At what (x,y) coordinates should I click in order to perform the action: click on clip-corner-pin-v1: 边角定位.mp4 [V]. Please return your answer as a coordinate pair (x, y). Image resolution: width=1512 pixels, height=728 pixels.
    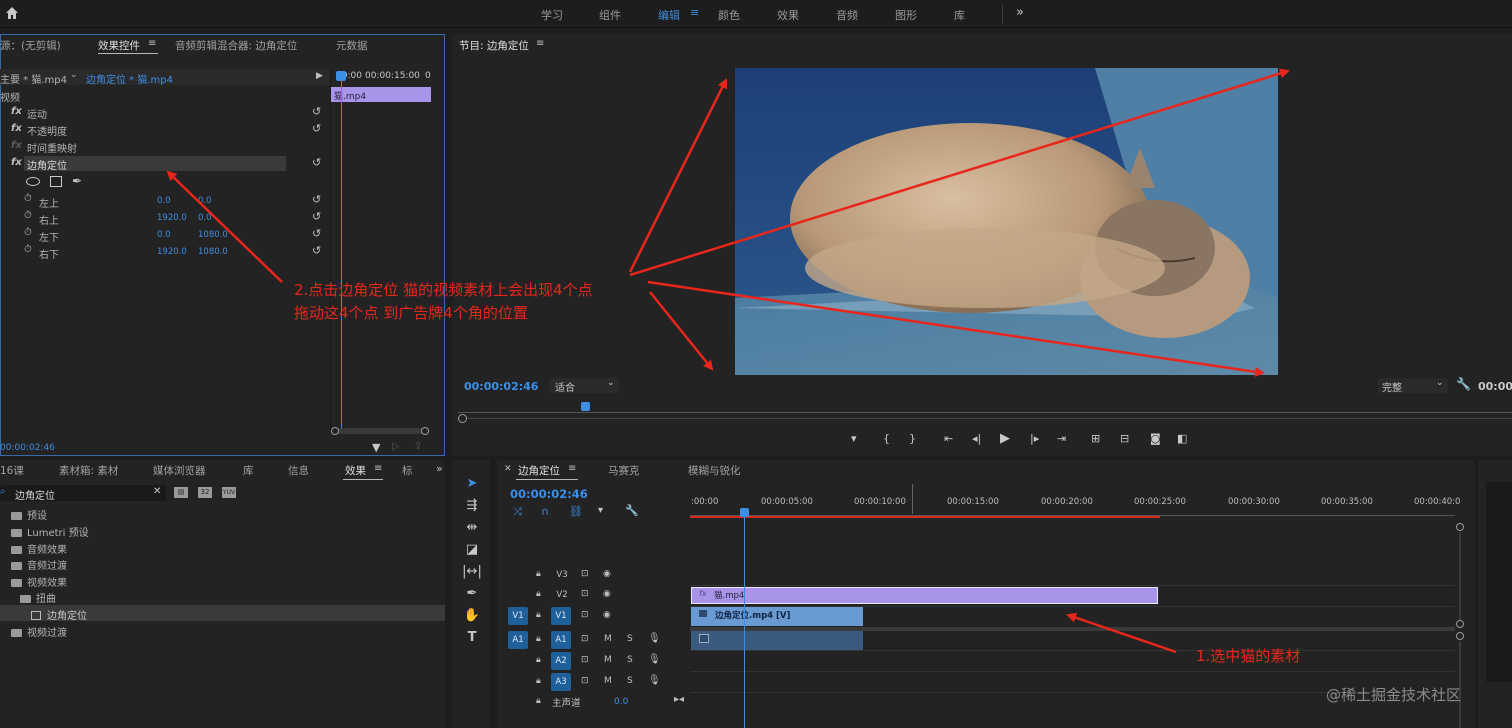
    Looking at the image, I should click on (777, 616).